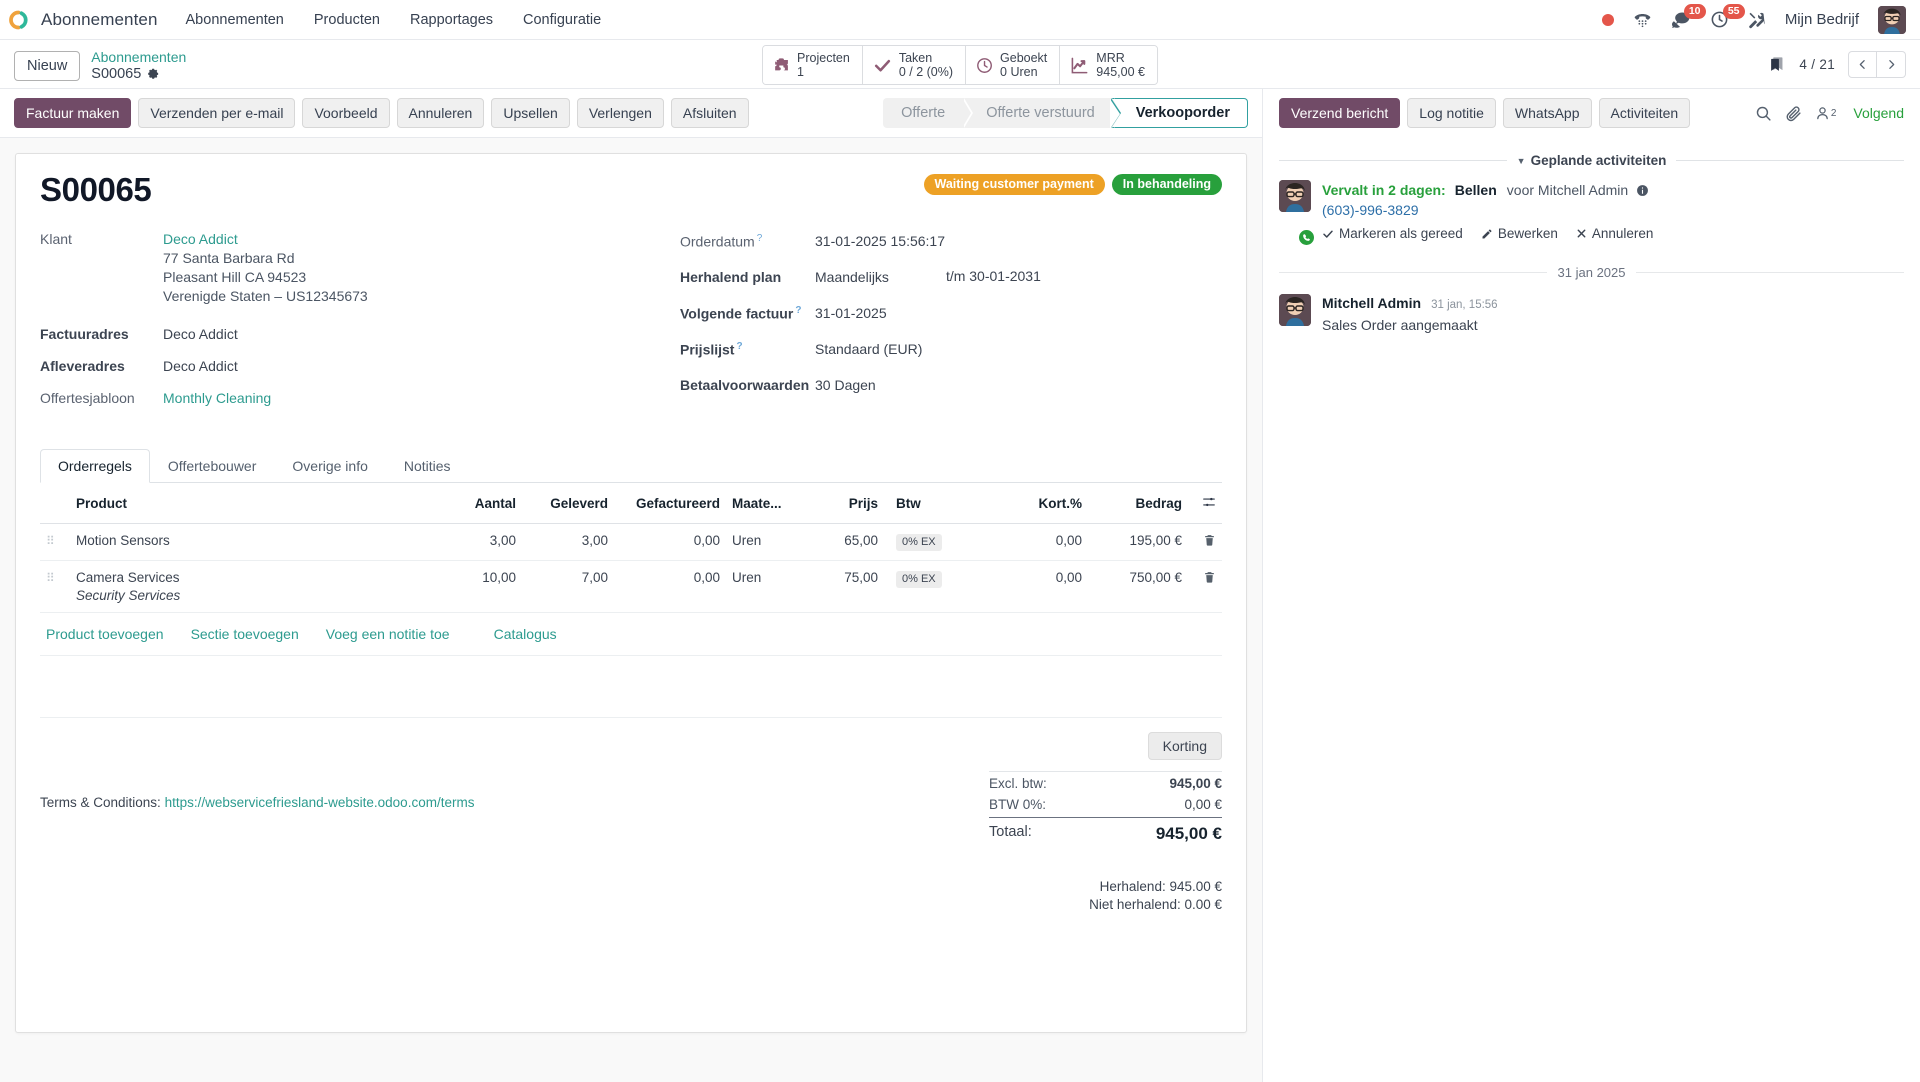 The width and height of the screenshot is (1920, 1082). Describe the element at coordinates (1138, 503) in the screenshot. I see `column-bedrag: Bedrag` at that location.